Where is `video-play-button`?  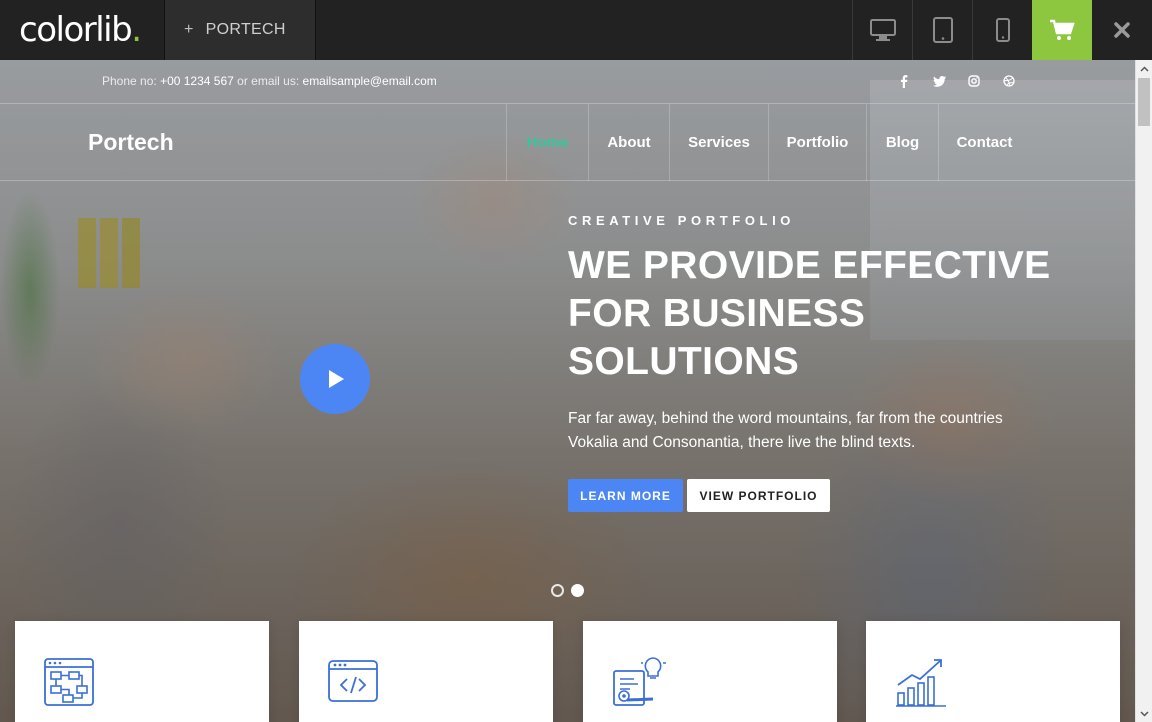
video-play-button is located at coordinates (335, 379).